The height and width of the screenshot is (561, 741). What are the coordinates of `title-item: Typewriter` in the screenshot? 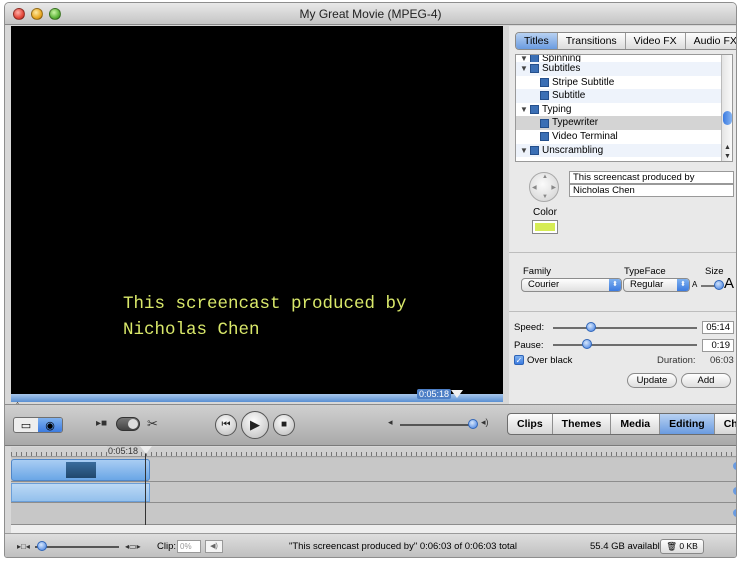 It's located at (624, 123).